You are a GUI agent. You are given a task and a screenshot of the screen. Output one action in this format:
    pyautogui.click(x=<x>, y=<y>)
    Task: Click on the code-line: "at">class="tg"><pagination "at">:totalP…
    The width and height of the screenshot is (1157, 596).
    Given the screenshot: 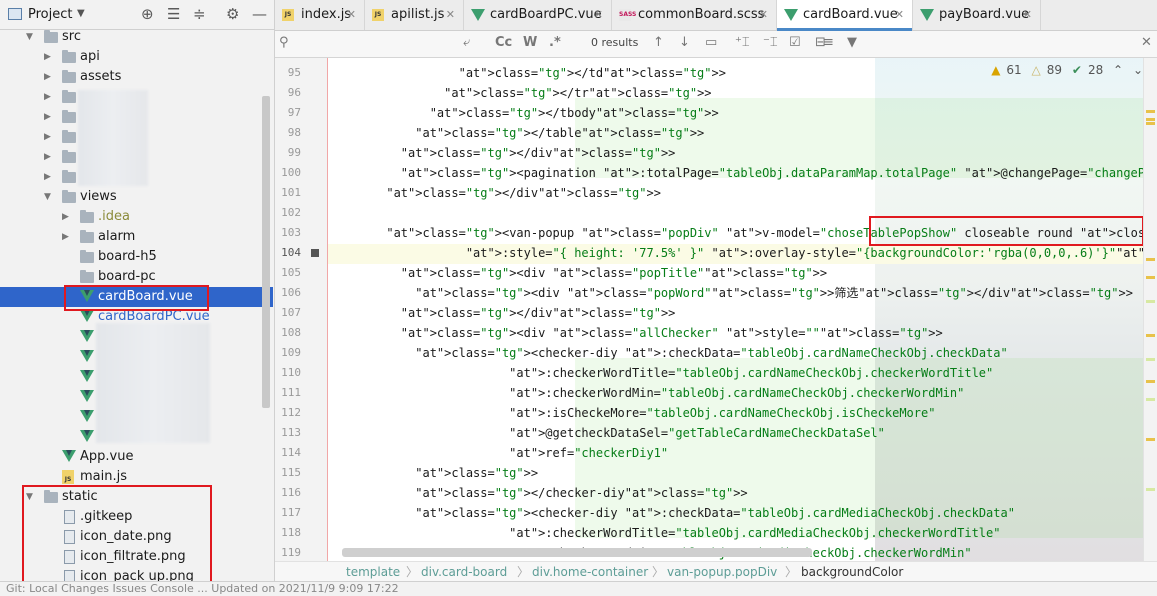 What is the action you would take?
    pyautogui.click(x=750, y=173)
    